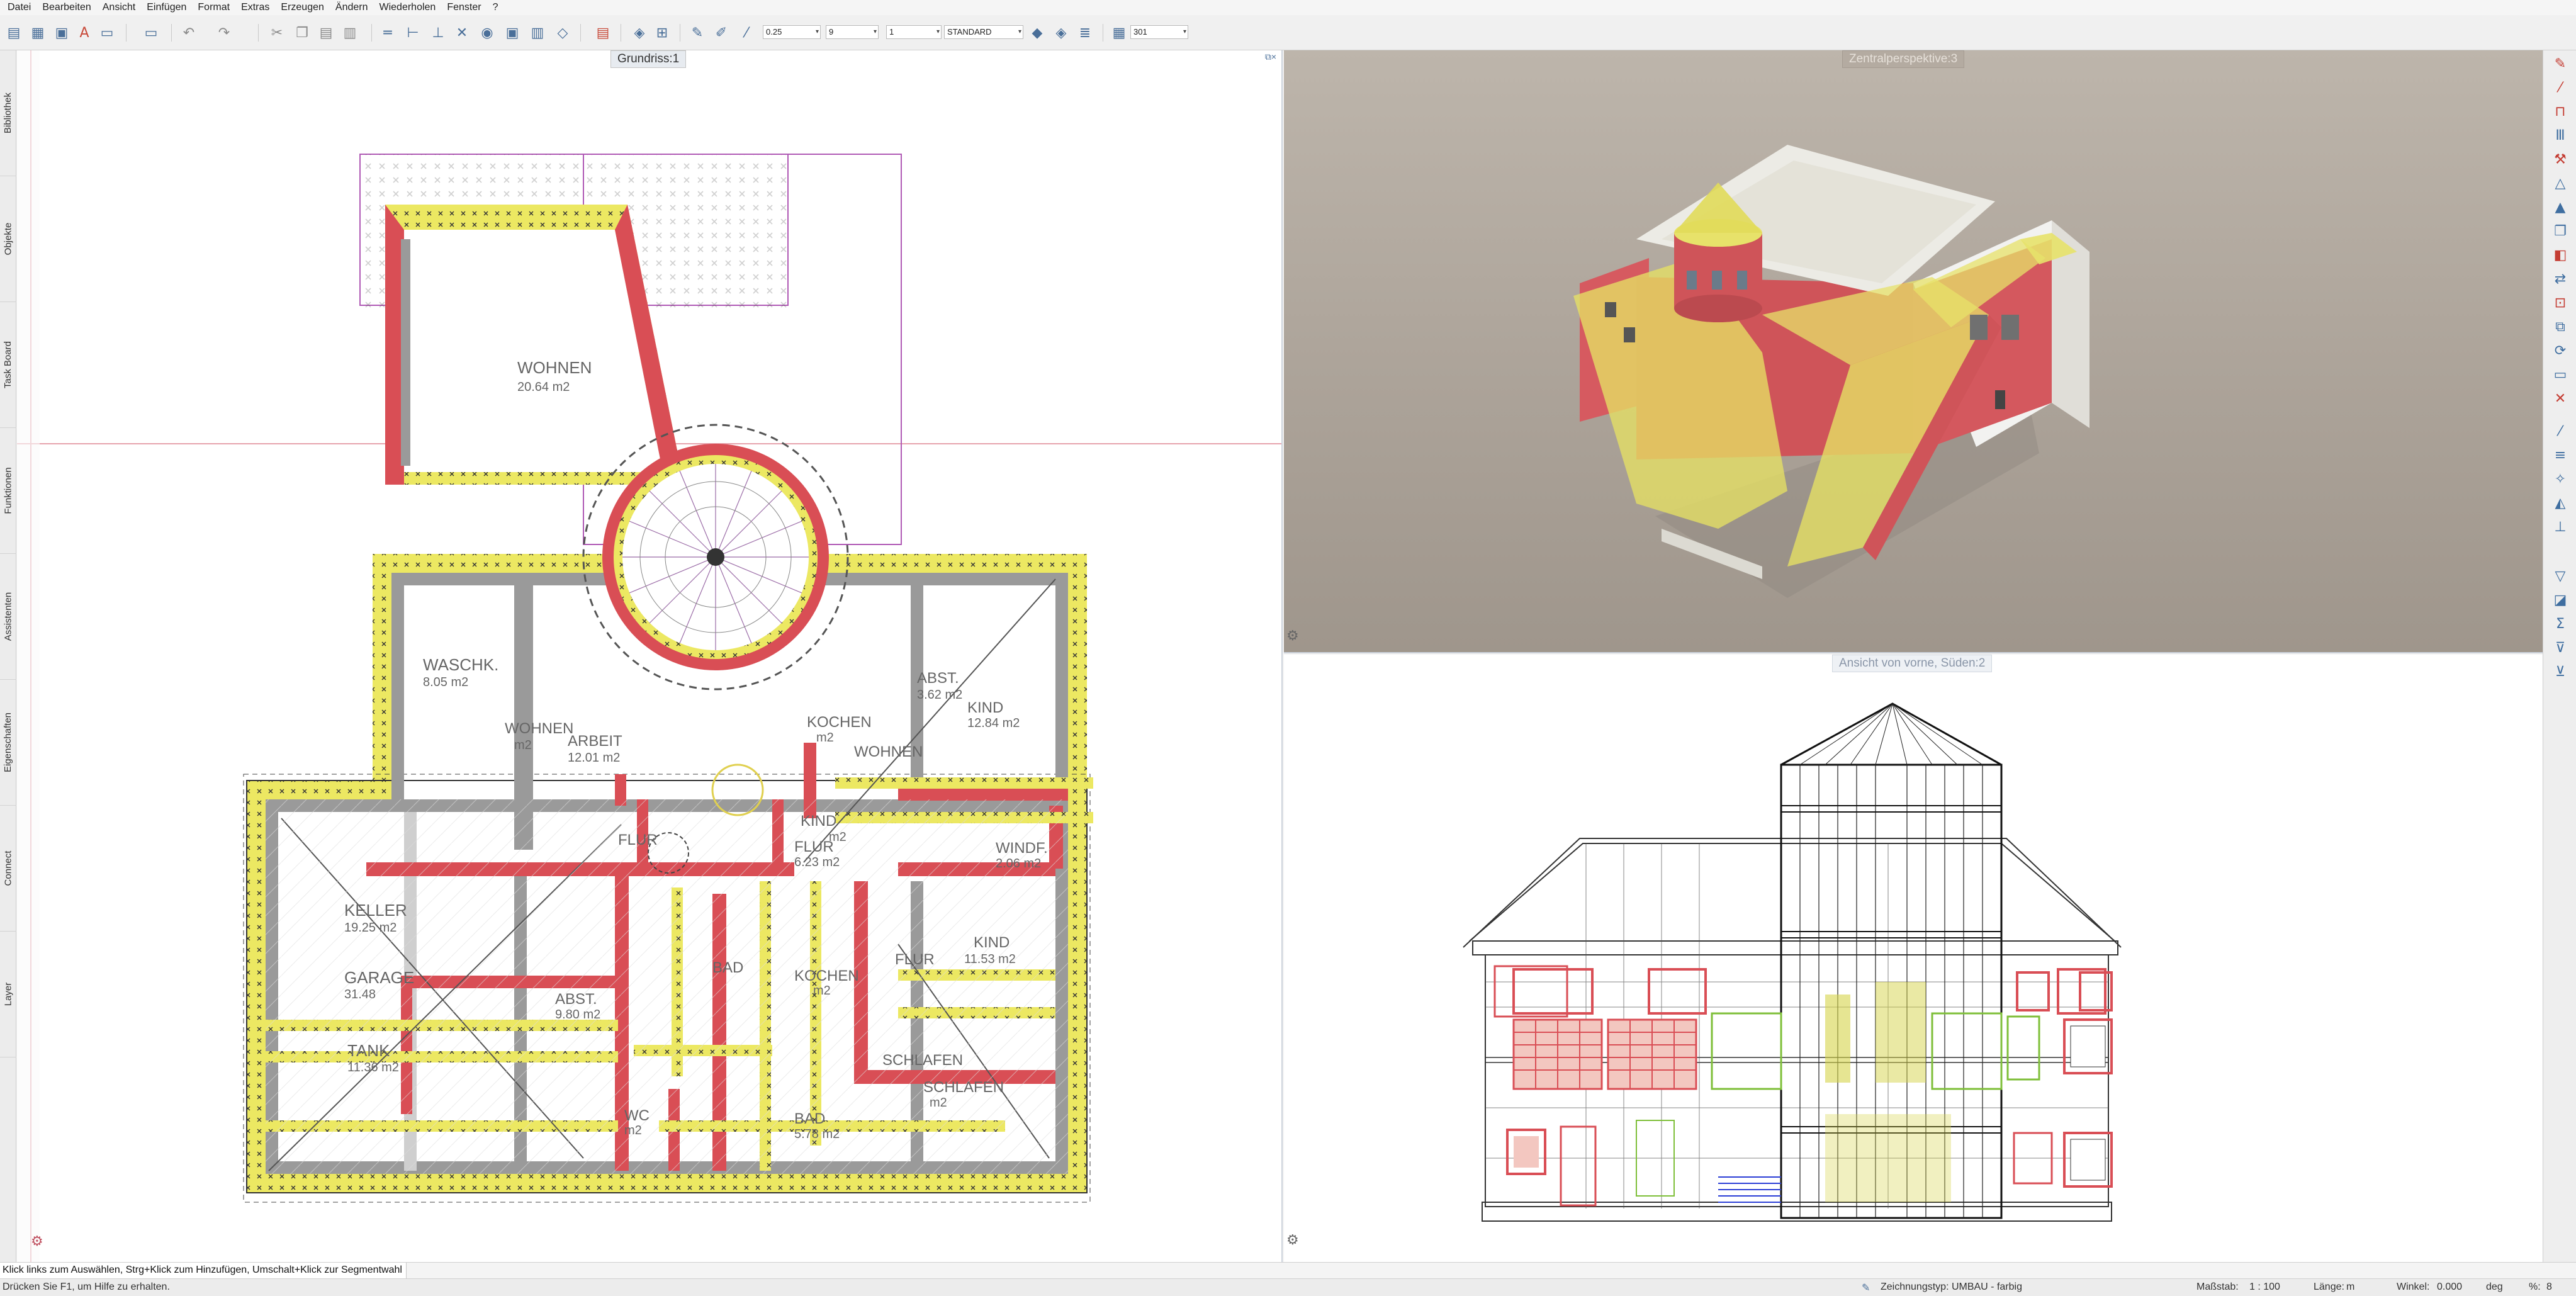 The height and width of the screenshot is (1296, 2576). I want to click on hammer-icon: ⚒, so click(2560, 159).